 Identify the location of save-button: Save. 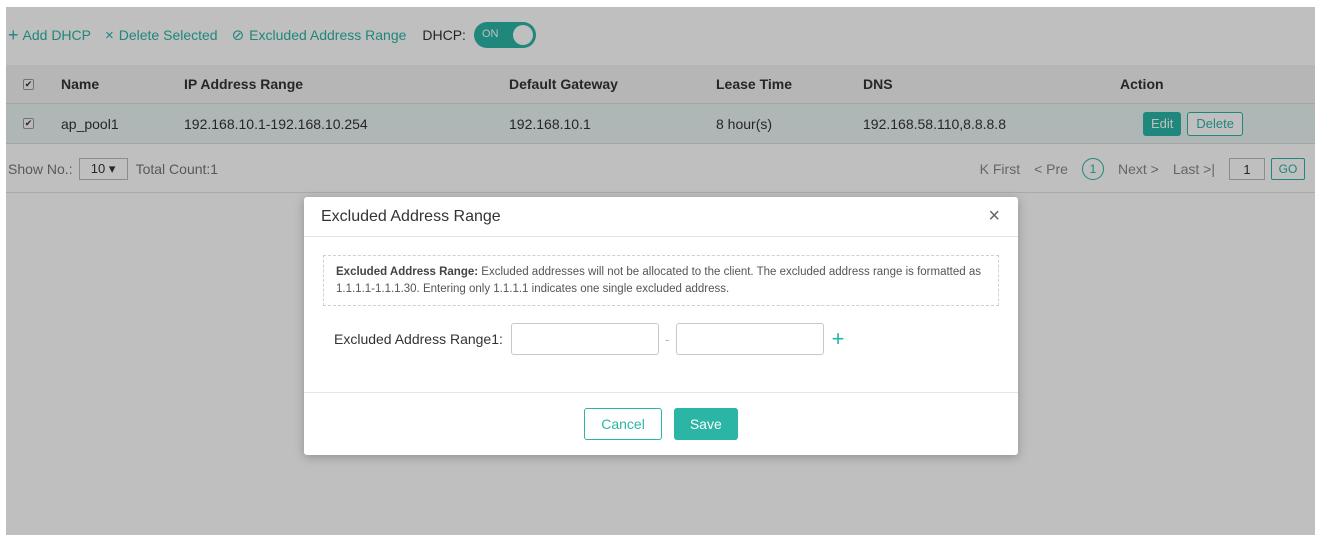
(705, 424).